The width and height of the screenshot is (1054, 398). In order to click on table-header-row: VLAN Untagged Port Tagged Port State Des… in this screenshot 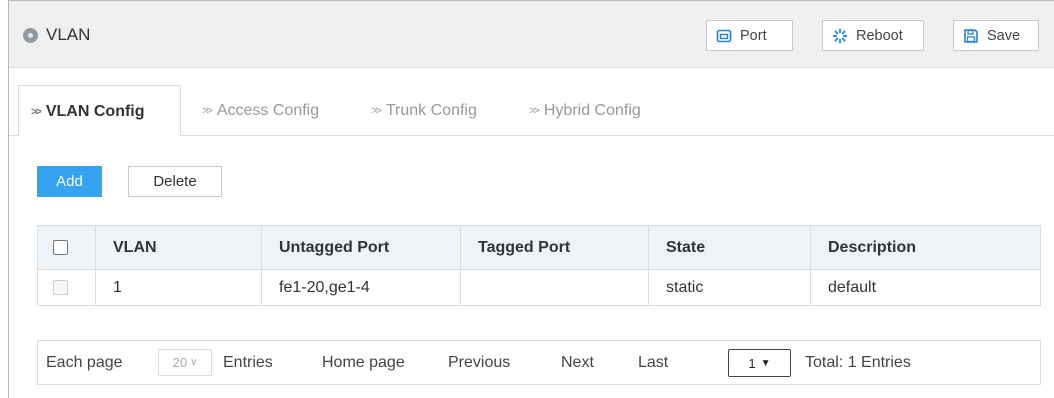, I will do `click(539, 247)`.